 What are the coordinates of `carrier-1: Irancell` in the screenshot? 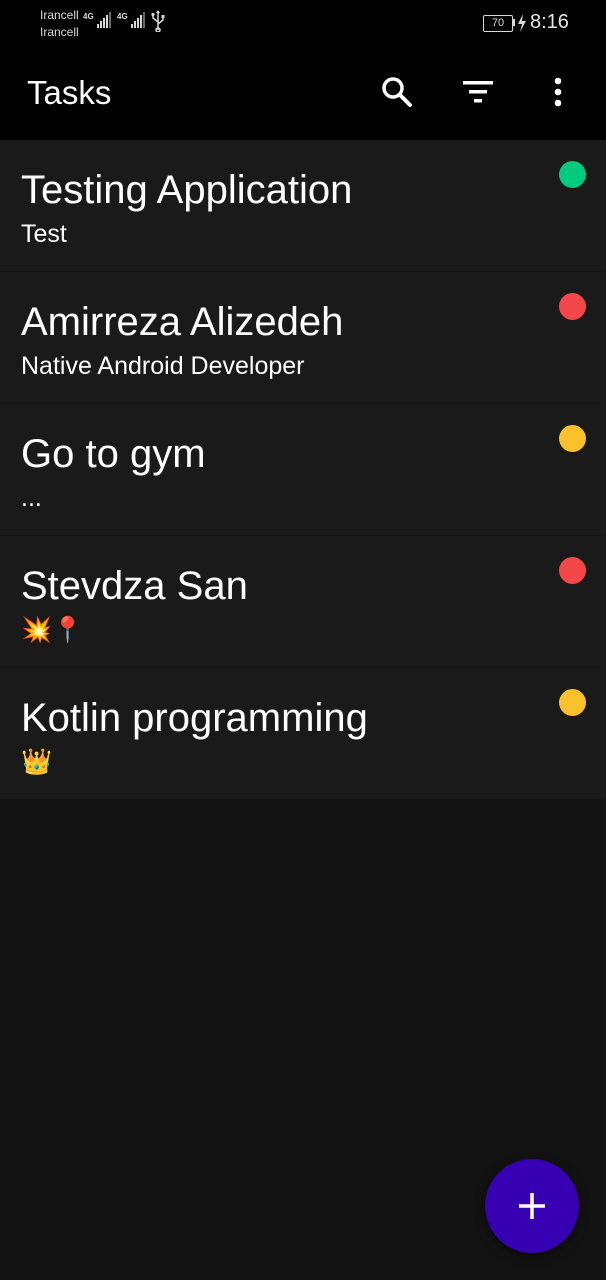 It's located at (59, 15).